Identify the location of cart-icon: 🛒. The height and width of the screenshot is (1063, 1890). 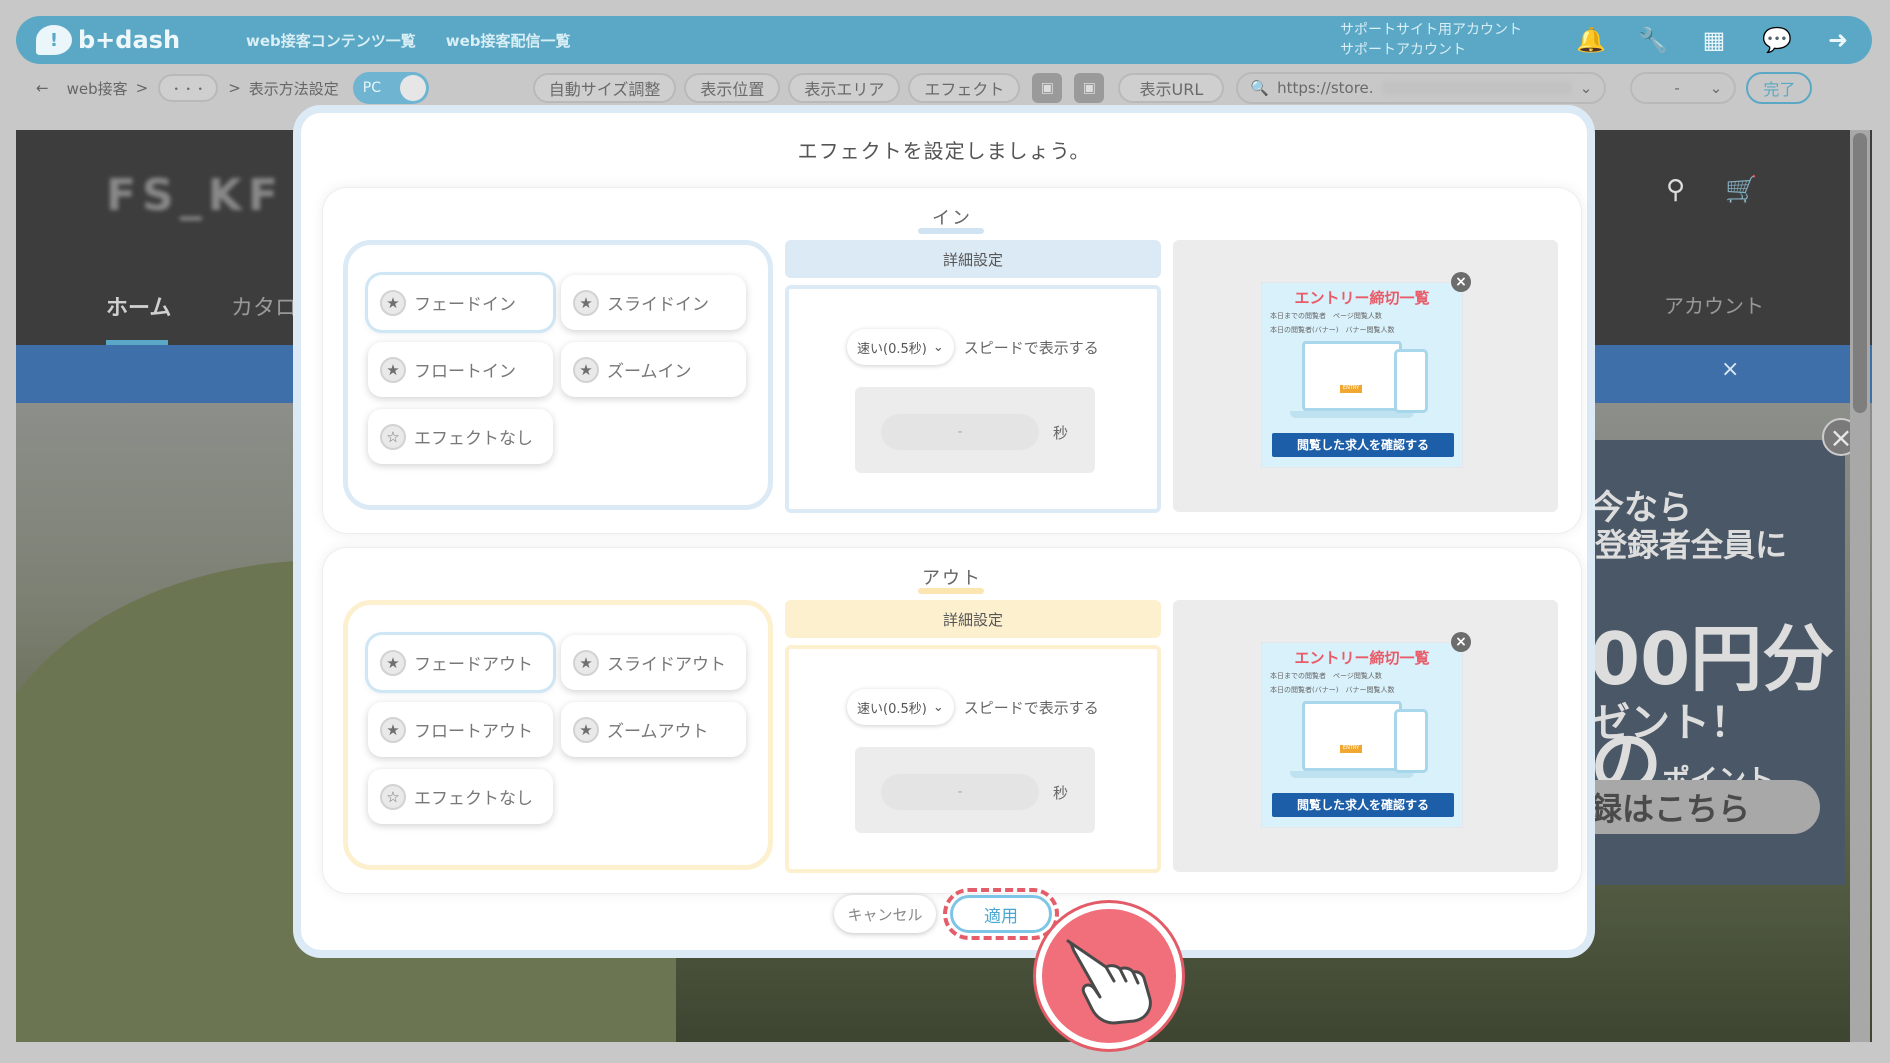
(1741, 190).